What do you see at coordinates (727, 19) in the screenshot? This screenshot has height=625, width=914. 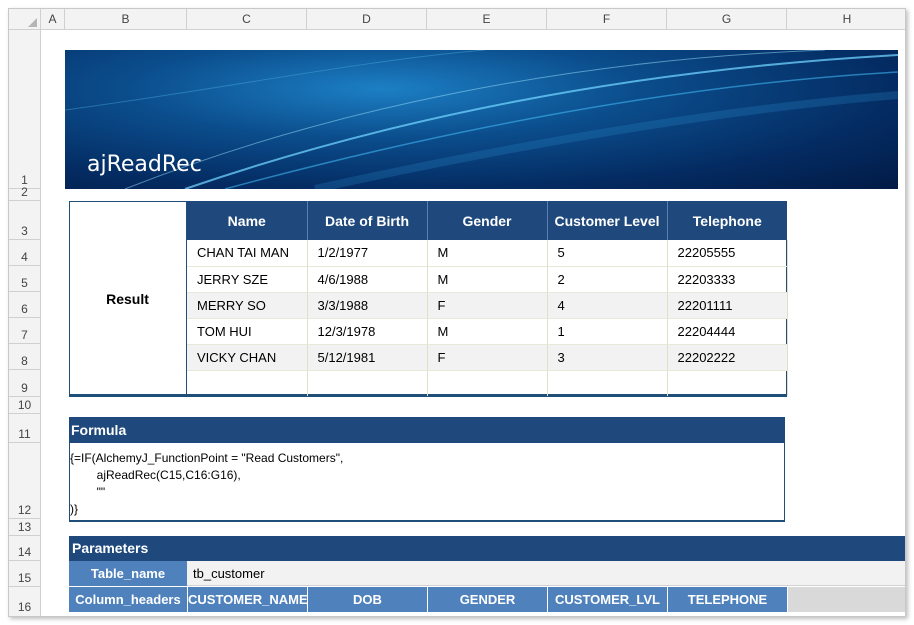 I see `column-header-g: G` at bounding box center [727, 19].